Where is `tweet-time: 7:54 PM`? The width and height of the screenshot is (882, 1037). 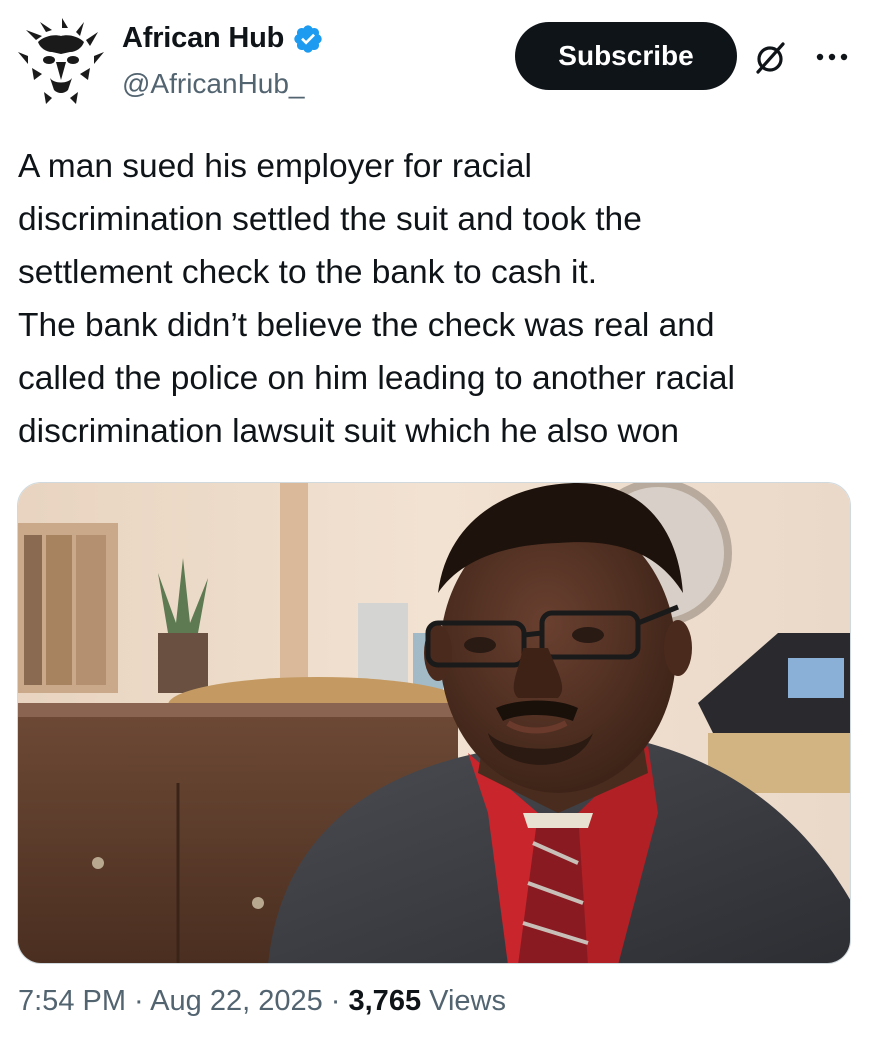
tweet-time: 7:54 PM is located at coordinates (72, 1001).